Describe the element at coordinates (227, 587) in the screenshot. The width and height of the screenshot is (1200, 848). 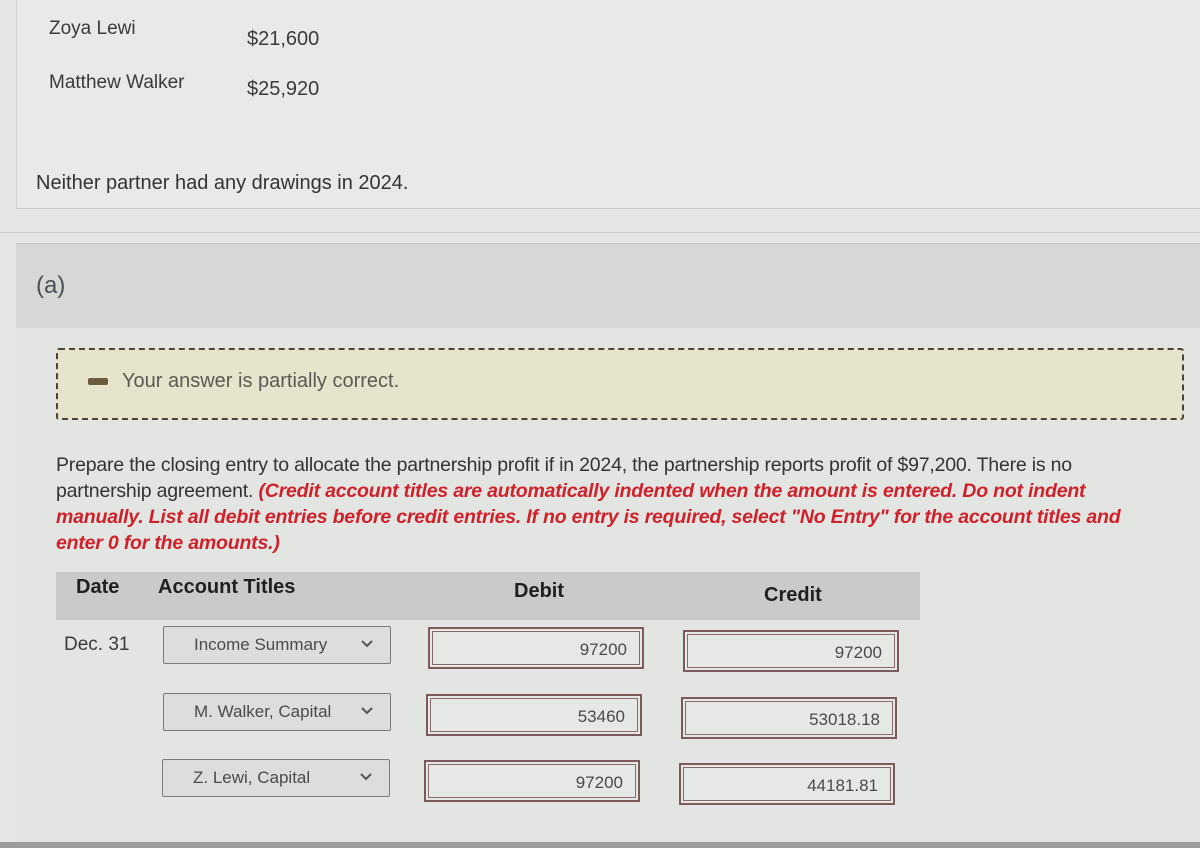
I see `header-account-titles: Account Titles` at that location.